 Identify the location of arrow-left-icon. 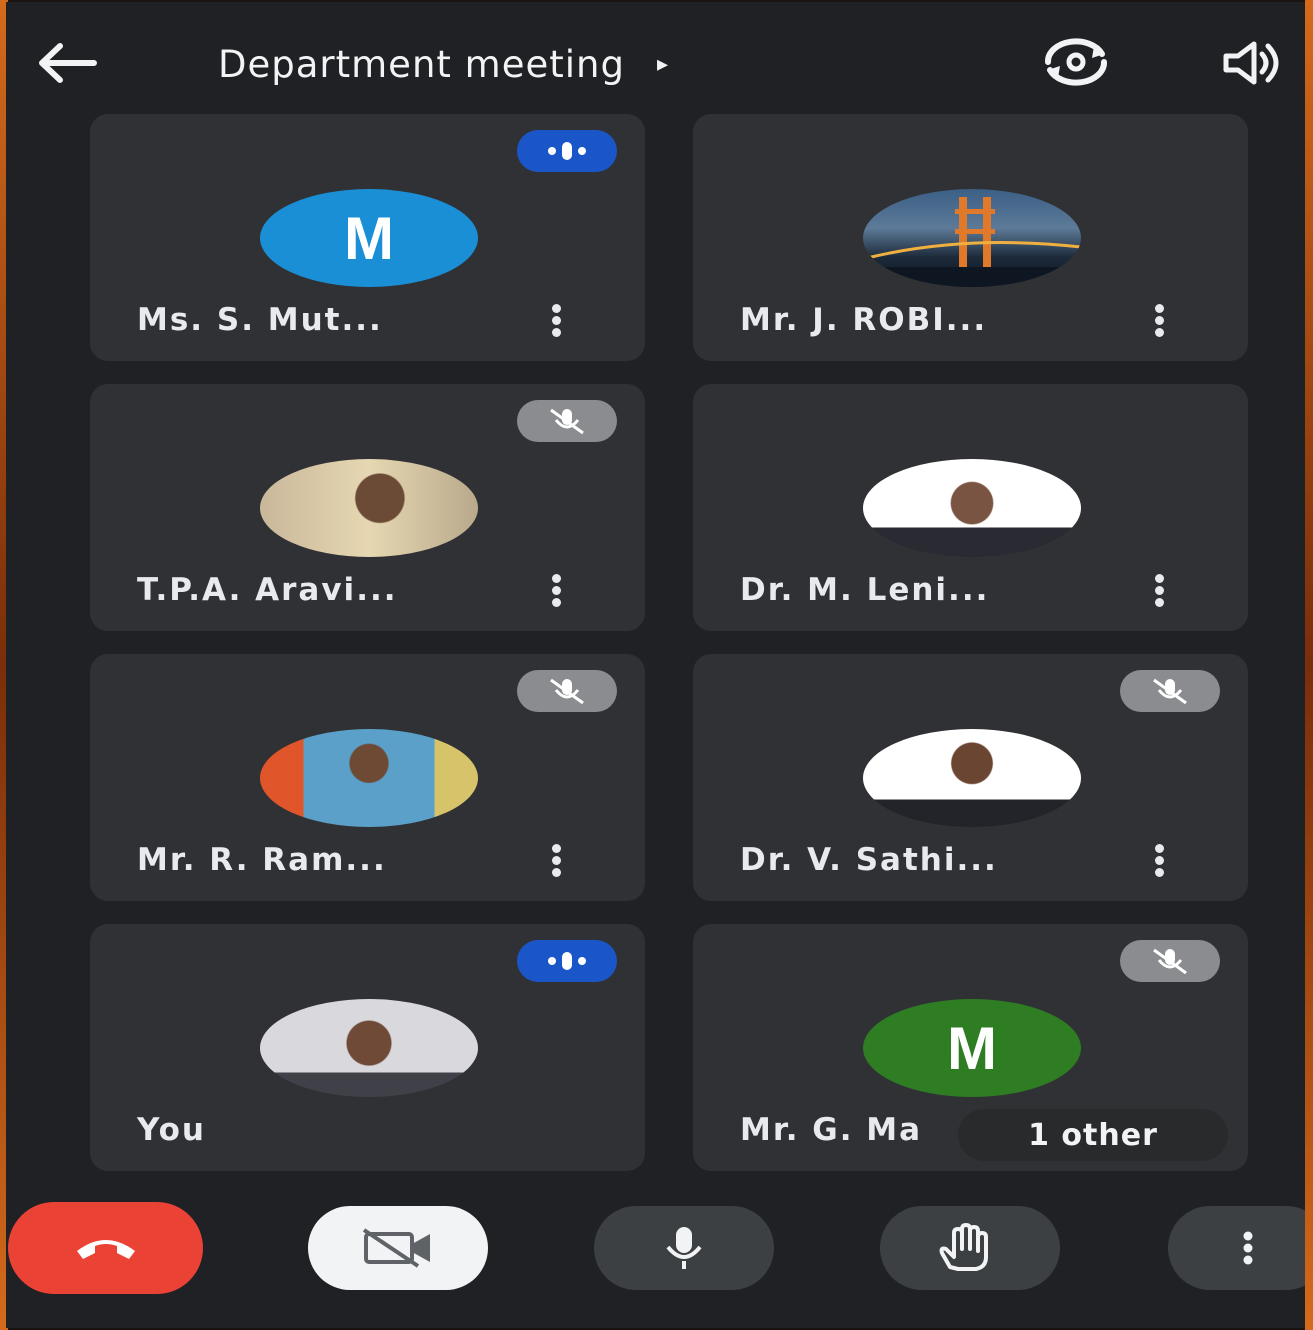
(68, 63).